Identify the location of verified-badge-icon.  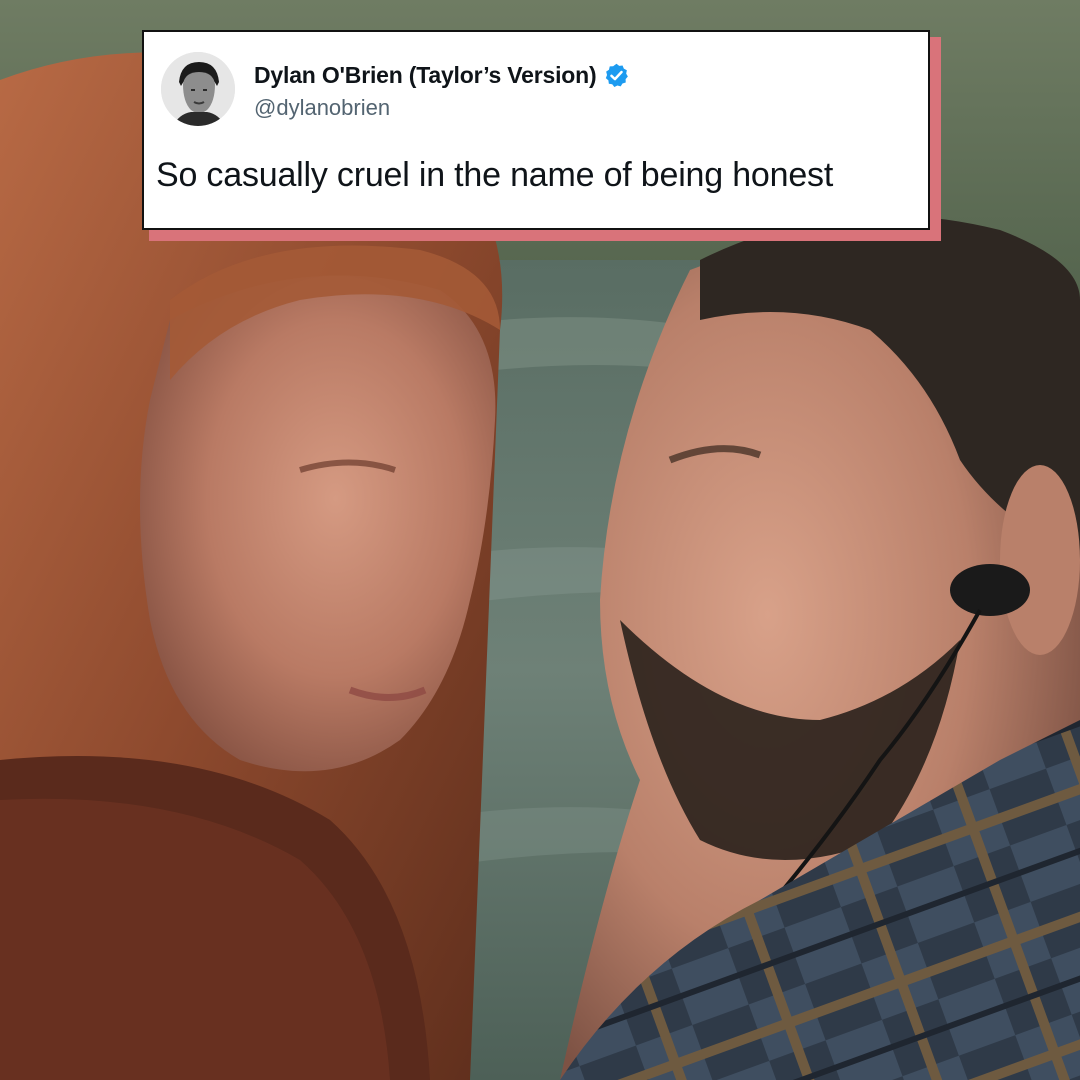
(616, 75).